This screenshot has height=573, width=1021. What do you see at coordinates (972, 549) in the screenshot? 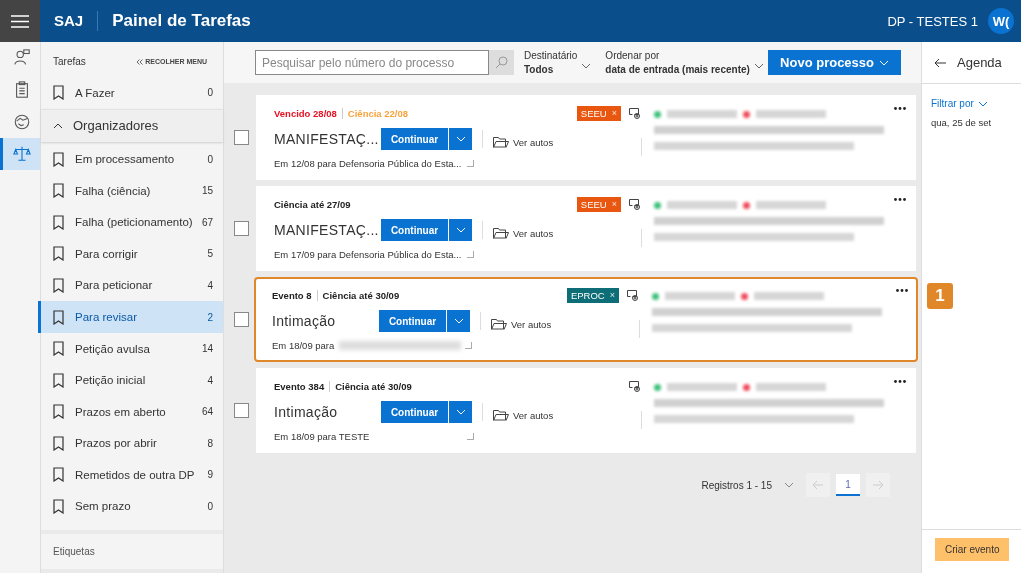
I see `create-event-button: Criar evento` at bounding box center [972, 549].